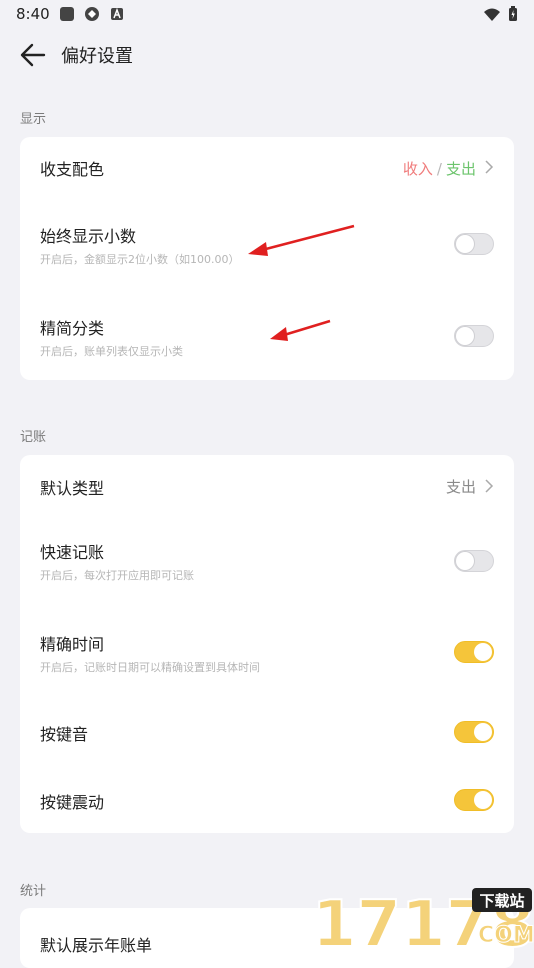  I want to click on sync-app-icon, so click(92, 14).